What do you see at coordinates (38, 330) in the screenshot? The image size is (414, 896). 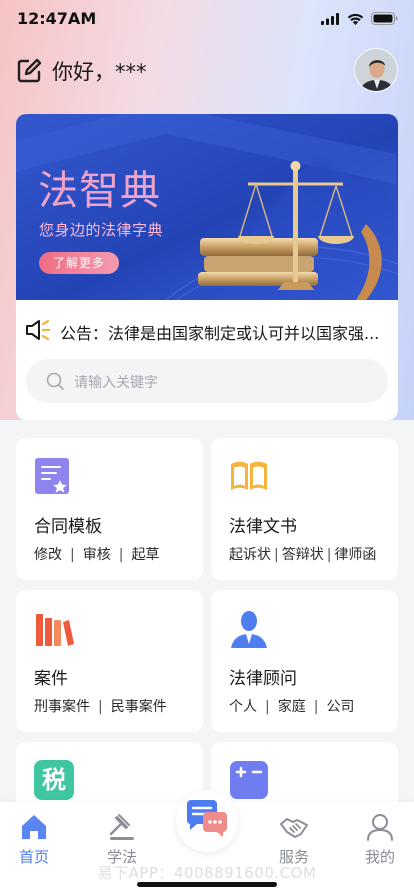 I see `speaker-icon` at bounding box center [38, 330].